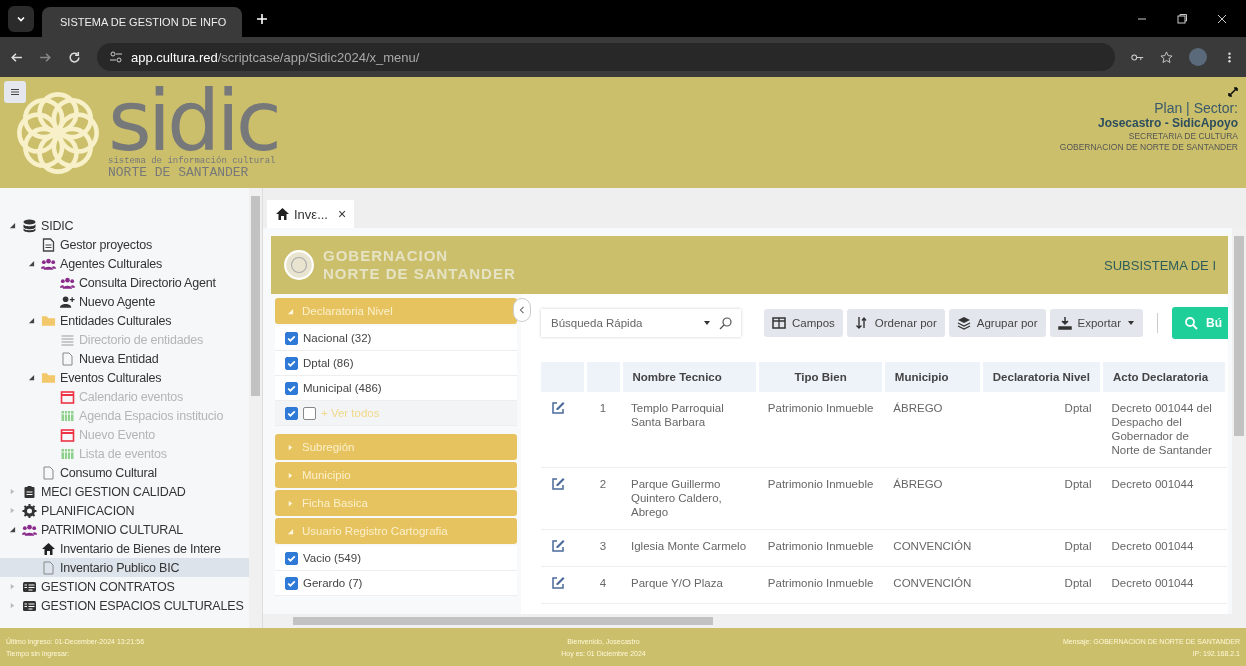  What do you see at coordinates (606, 57) in the screenshot?
I see `address-bar: app.cultura.red/scriptcase/app/Sidic2024/x_menu/` at bounding box center [606, 57].